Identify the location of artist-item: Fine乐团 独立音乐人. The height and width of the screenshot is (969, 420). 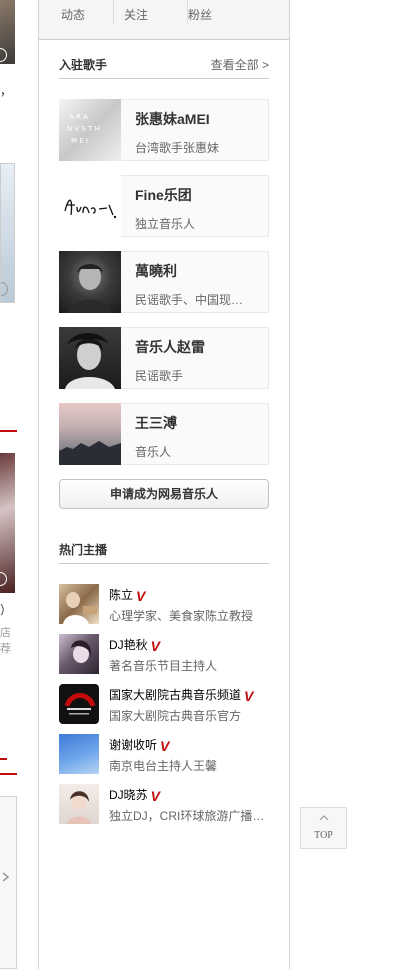
(164, 206).